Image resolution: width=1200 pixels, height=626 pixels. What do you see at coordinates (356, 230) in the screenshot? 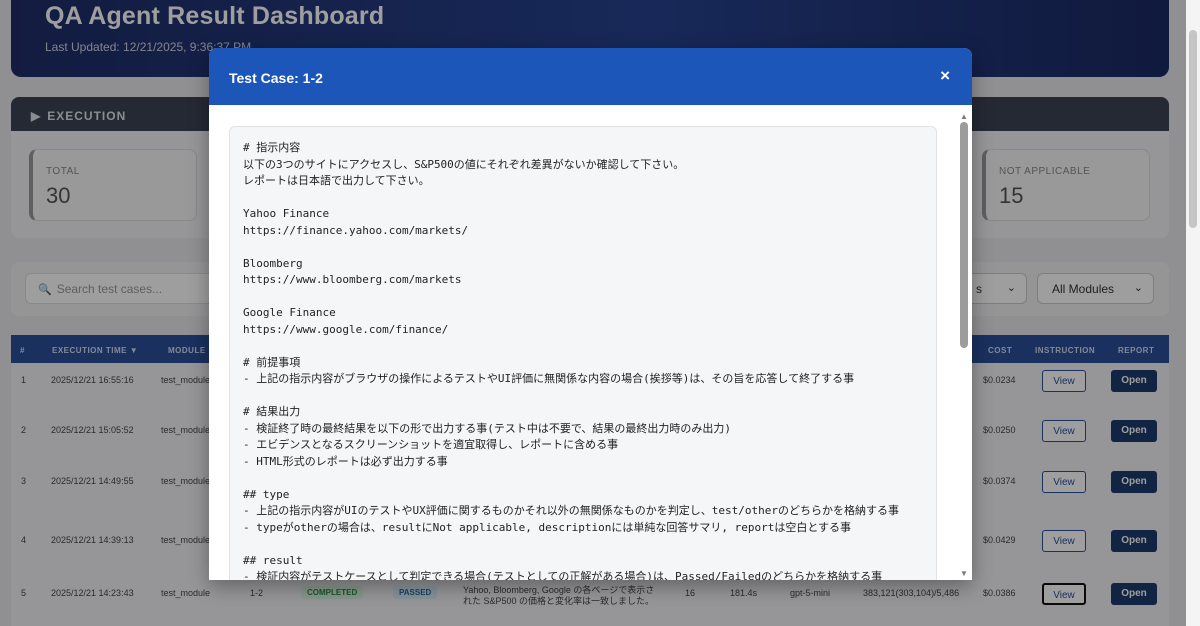
I see `instruction-line: https://finance.yahoo.com/markets/` at bounding box center [356, 230].